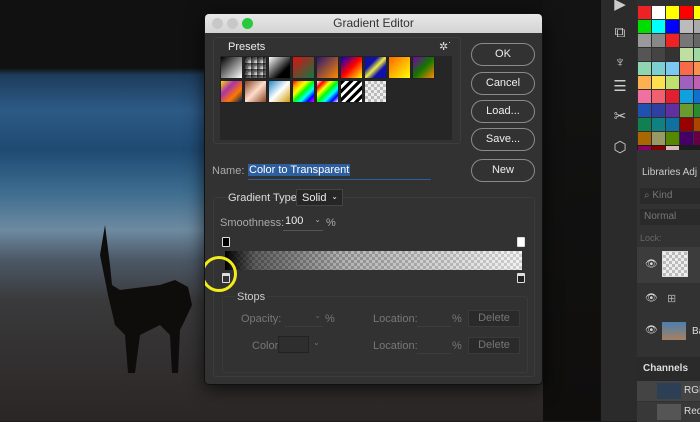 The image size is (700, 422). What do you see at coordinates (670, 196) in the screenshot?
I see `kind-filter: ⌕ Kind` at bounding box center [670, 196].